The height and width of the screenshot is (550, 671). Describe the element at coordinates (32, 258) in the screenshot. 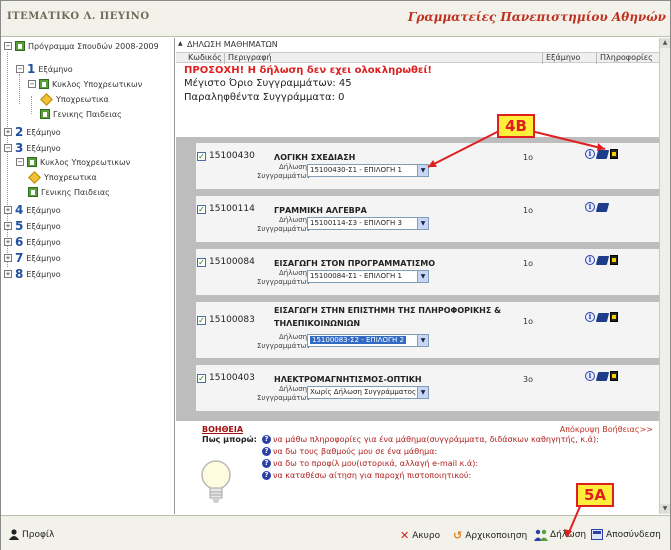

I see `tree-semester-7: + 7 Εξάμηνο` at that location.